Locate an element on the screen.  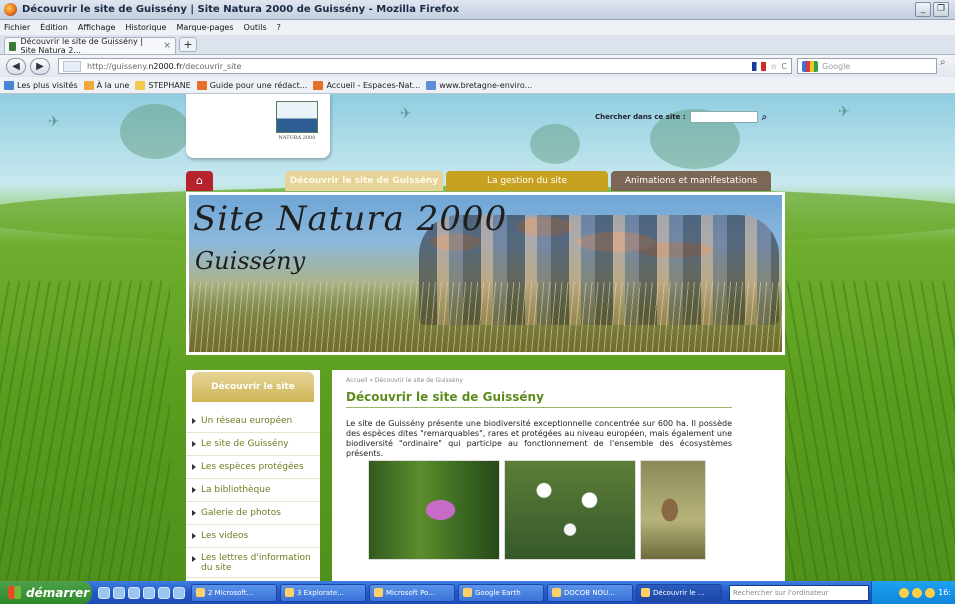
browser-search-placeholder: Google is located at coordinates (836, 66).